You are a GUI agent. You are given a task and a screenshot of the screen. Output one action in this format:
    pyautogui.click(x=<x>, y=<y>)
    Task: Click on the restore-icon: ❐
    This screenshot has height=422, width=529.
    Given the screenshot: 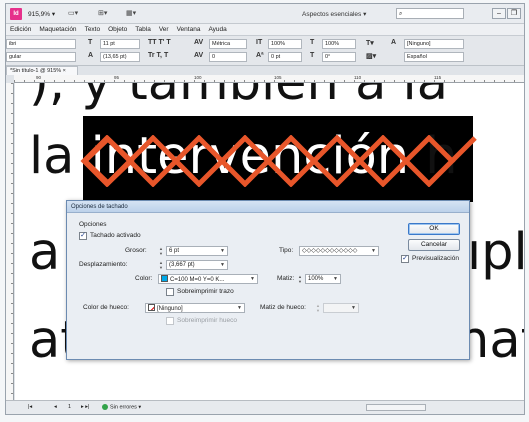 What is the action you would take?
    pyautogui.click(x=514, y=13)
    